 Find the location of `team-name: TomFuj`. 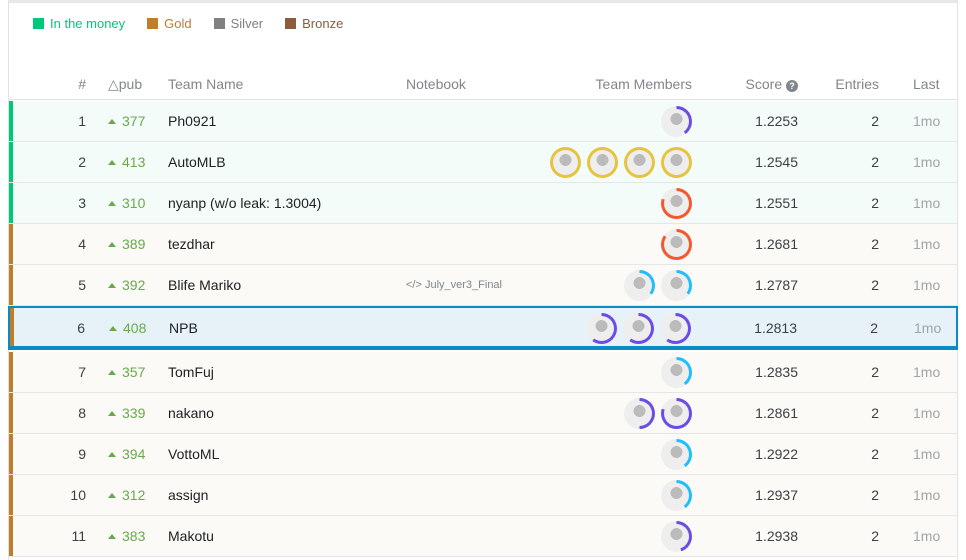

team-name: TomFuj is located at coordinates (191, 372).